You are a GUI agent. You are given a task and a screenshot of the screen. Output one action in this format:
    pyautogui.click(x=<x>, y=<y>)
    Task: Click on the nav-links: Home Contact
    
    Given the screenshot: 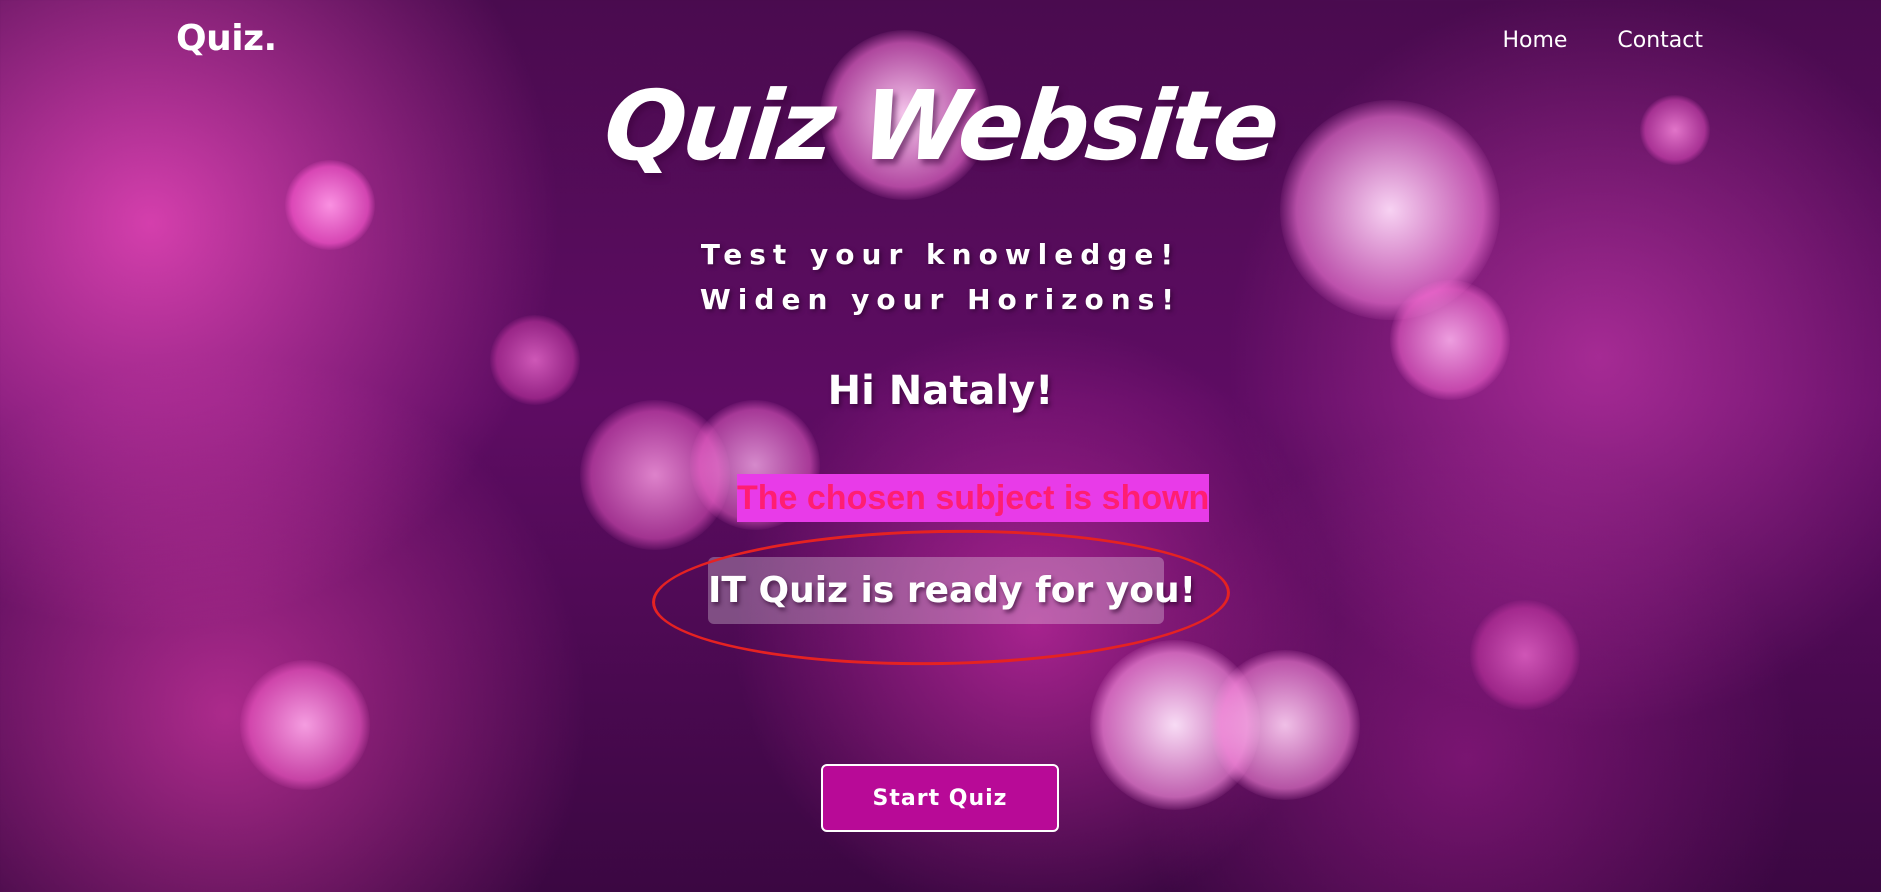 What is the action you would take?
    pyautogui.click(x=1602, y=40)
    